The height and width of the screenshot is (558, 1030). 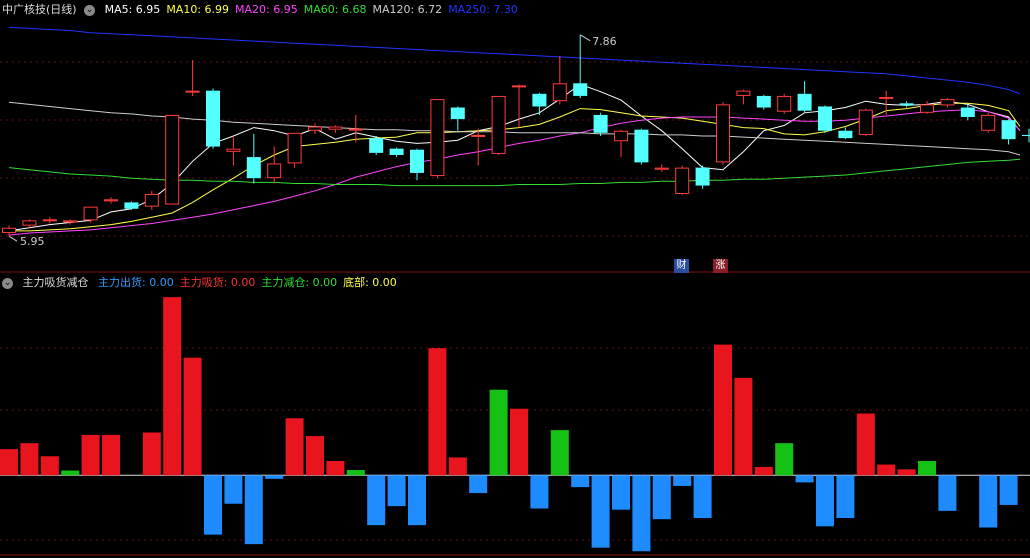 What do you see at coordinates (136, 282) in the screenshot?
I see `indicator-legend-item: 主力出货: 0.00` at bounding box center [136, 282].